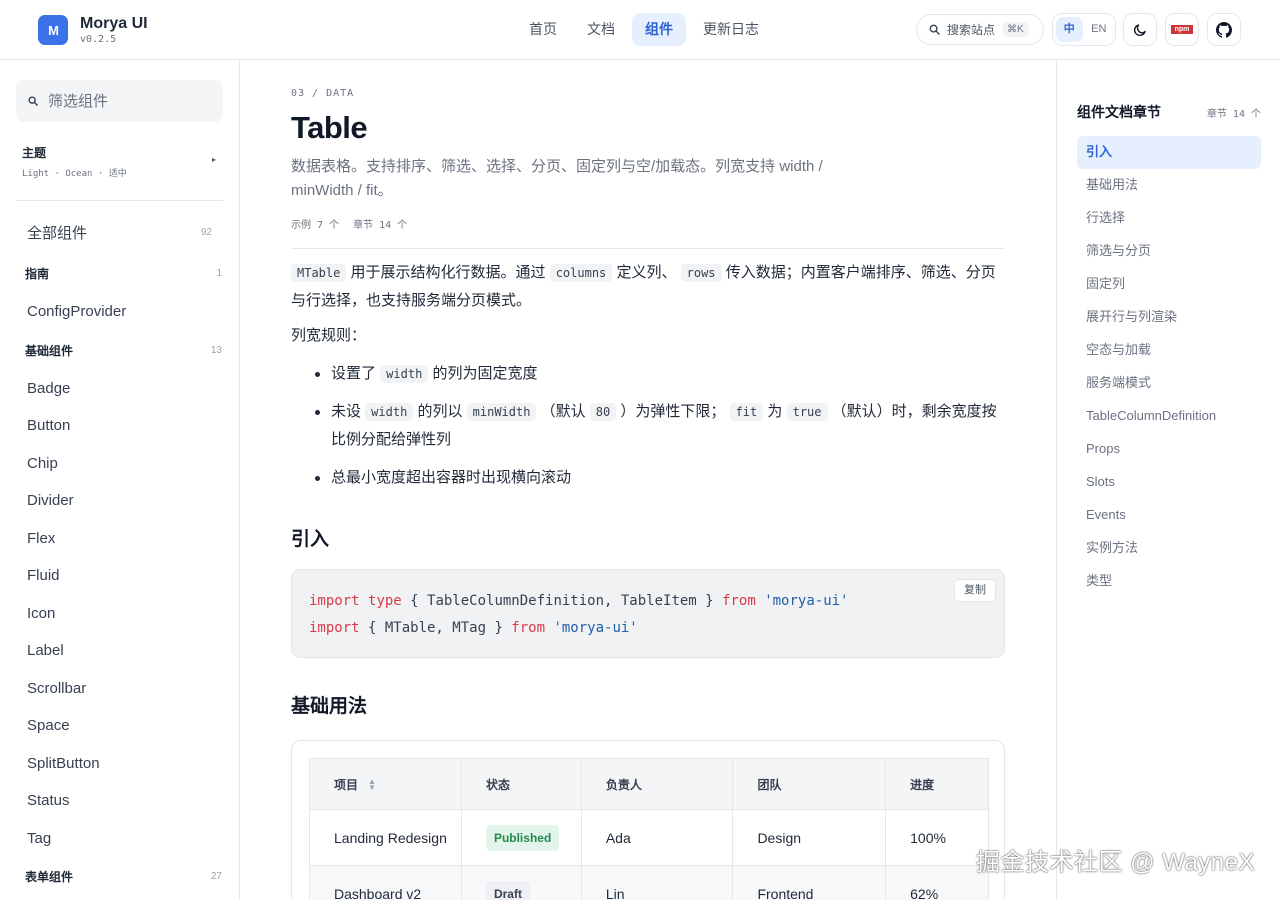 The image size is (1280, 900). I want to click on lang-en: EN, so click(1099, 29).